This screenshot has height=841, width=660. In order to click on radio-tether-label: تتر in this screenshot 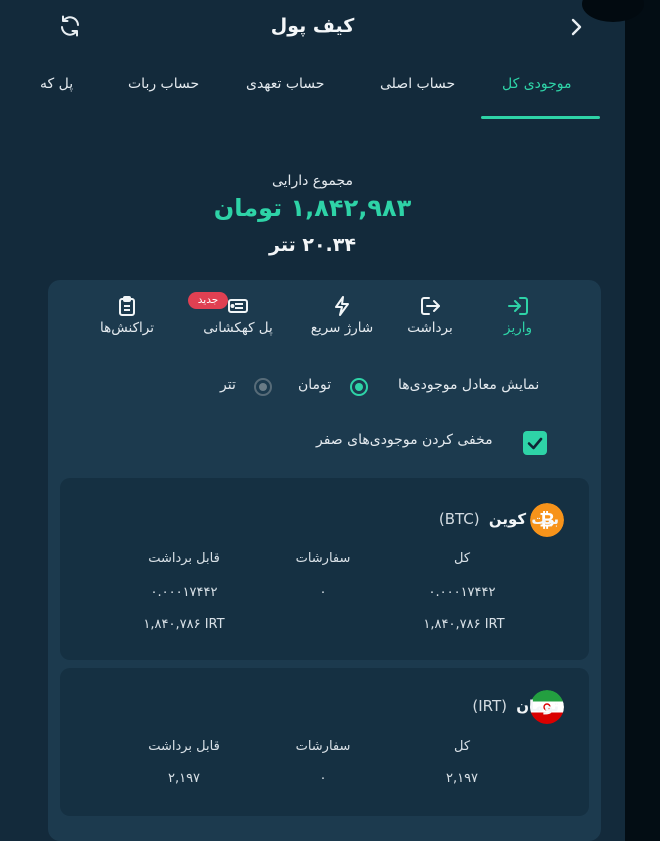, I will do `click(228, 385)`.